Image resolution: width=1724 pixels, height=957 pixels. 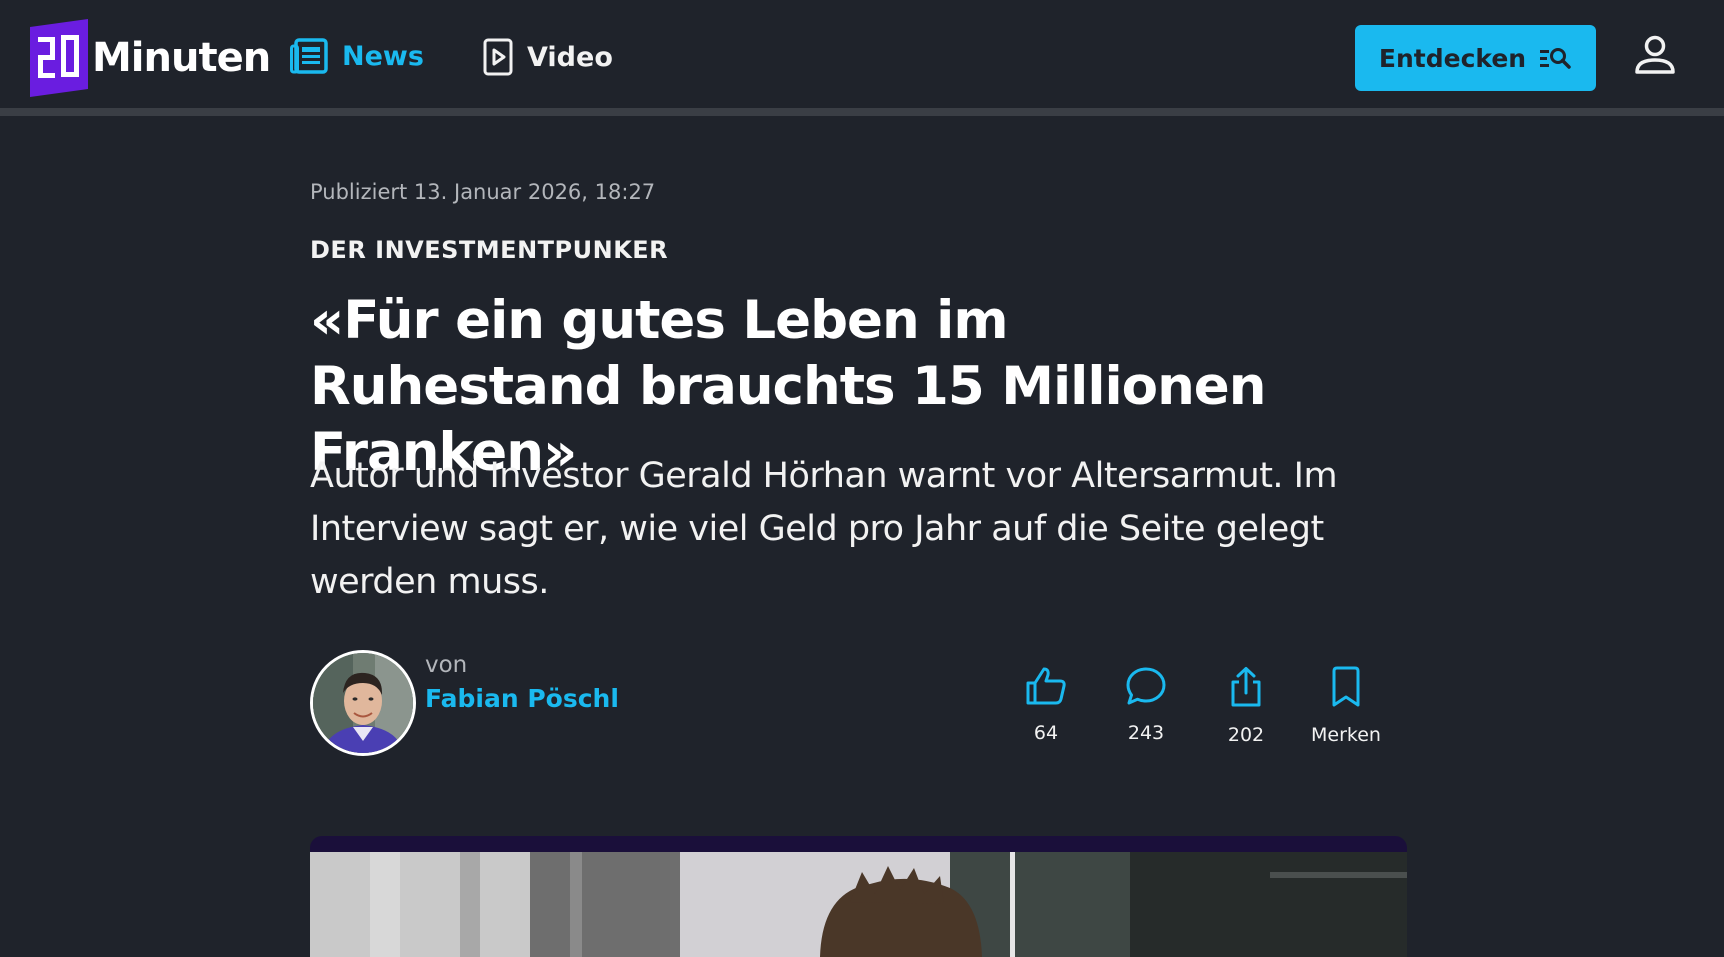 I want to click on nav-news-label: News, so click(x=383, y=56).